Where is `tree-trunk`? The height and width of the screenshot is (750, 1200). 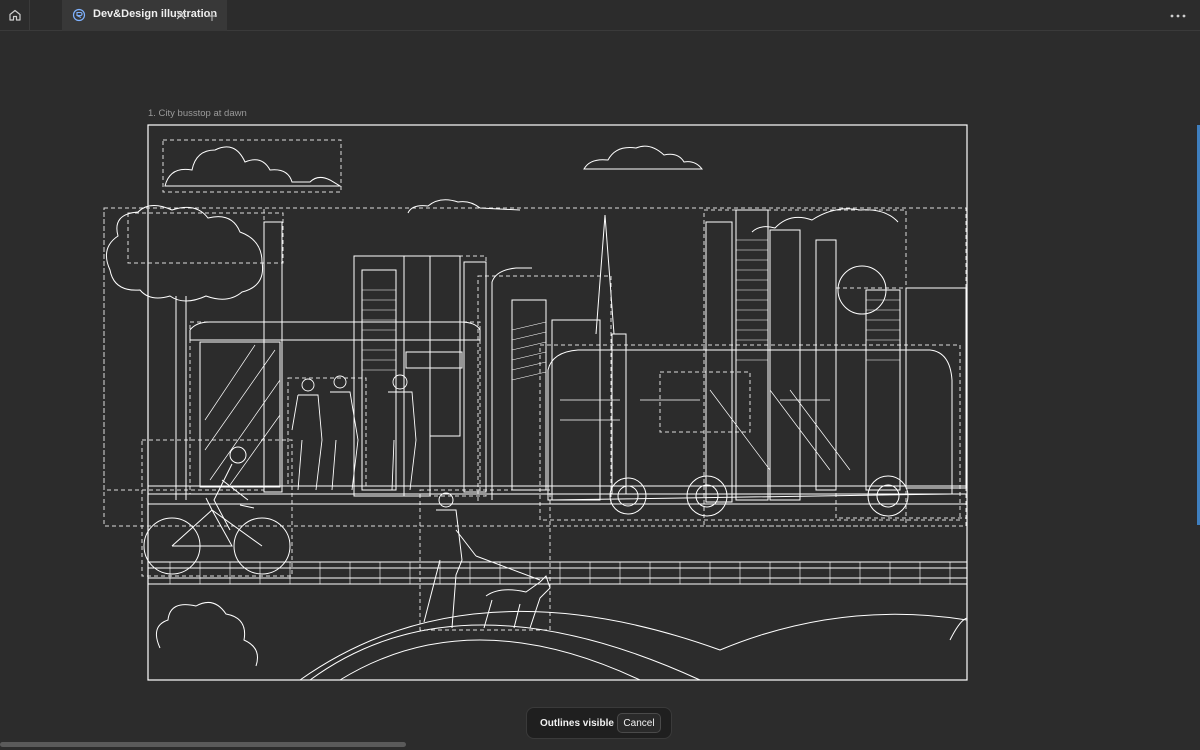
tree-trunk is located at coordinates (181, 398).